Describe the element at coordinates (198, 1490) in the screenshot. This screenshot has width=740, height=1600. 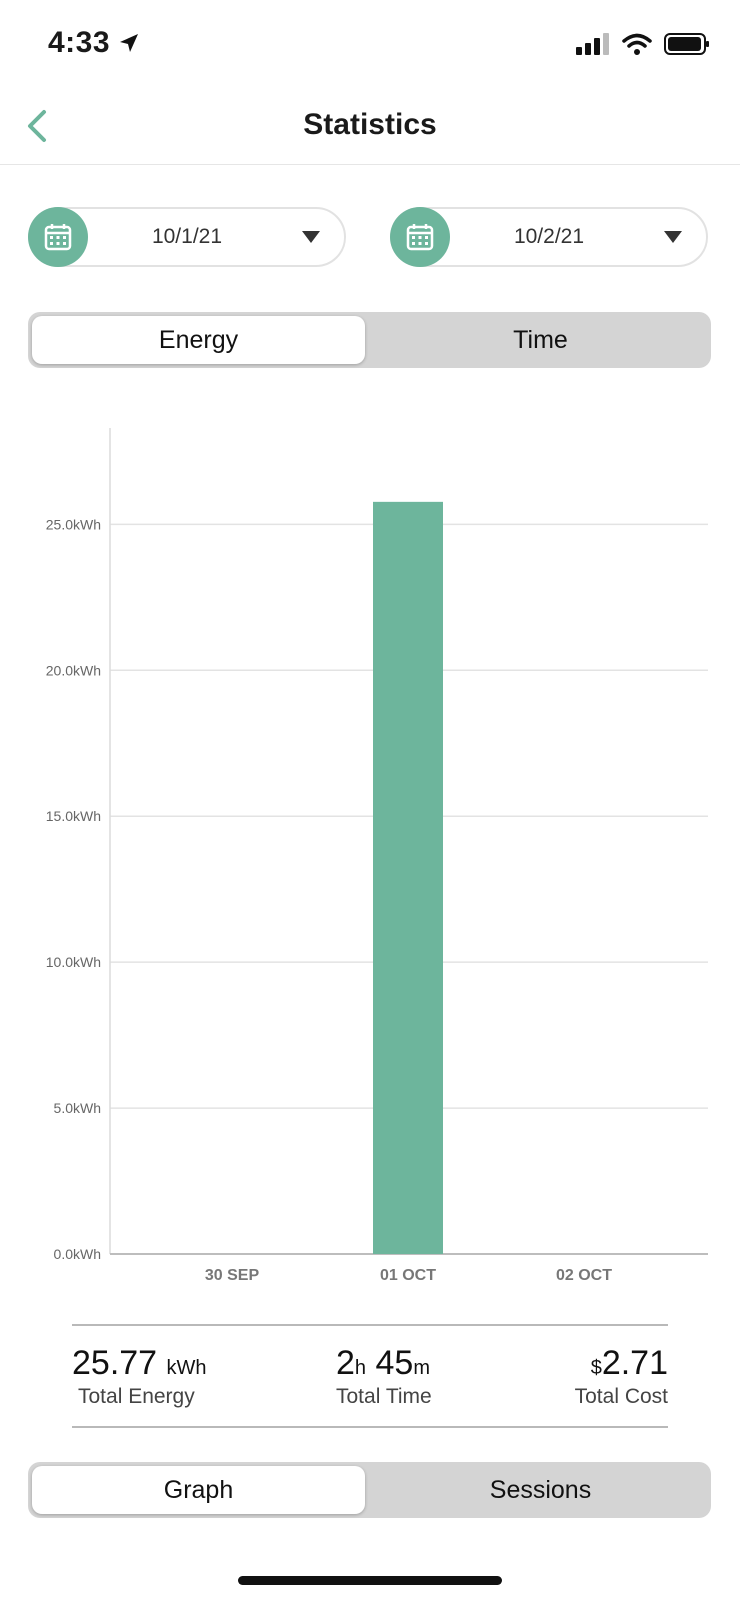
I see `tab-graph: Graph` at that location.